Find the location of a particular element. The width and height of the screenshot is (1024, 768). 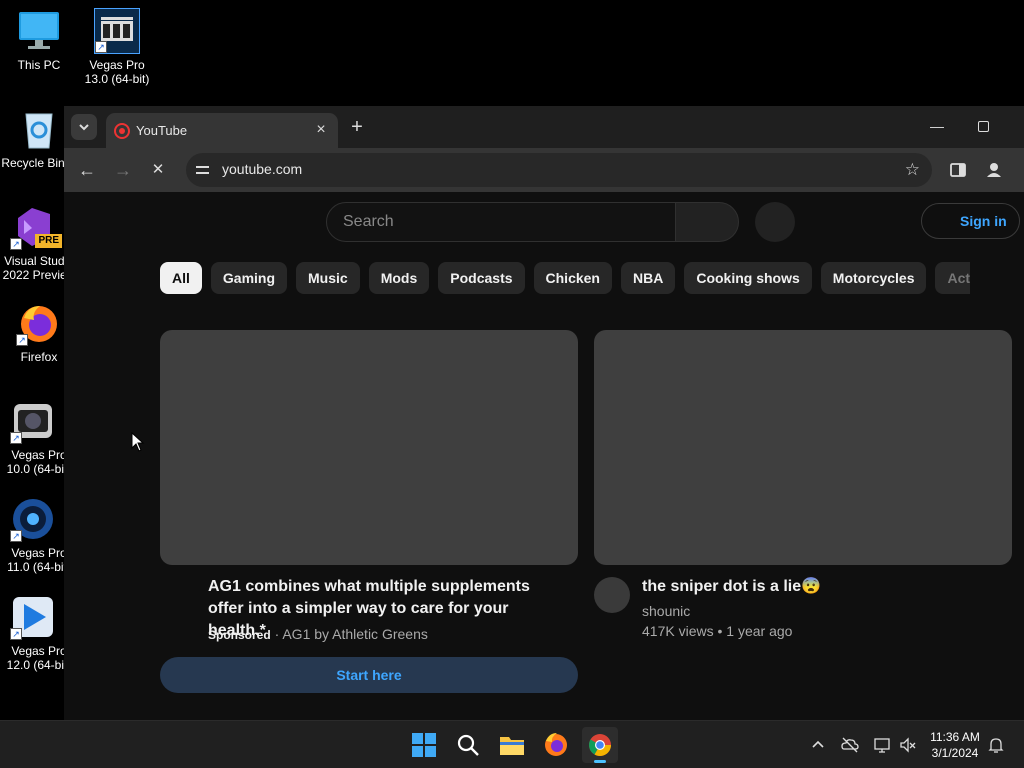

tab-search-button is located at coordinates (84, 127).